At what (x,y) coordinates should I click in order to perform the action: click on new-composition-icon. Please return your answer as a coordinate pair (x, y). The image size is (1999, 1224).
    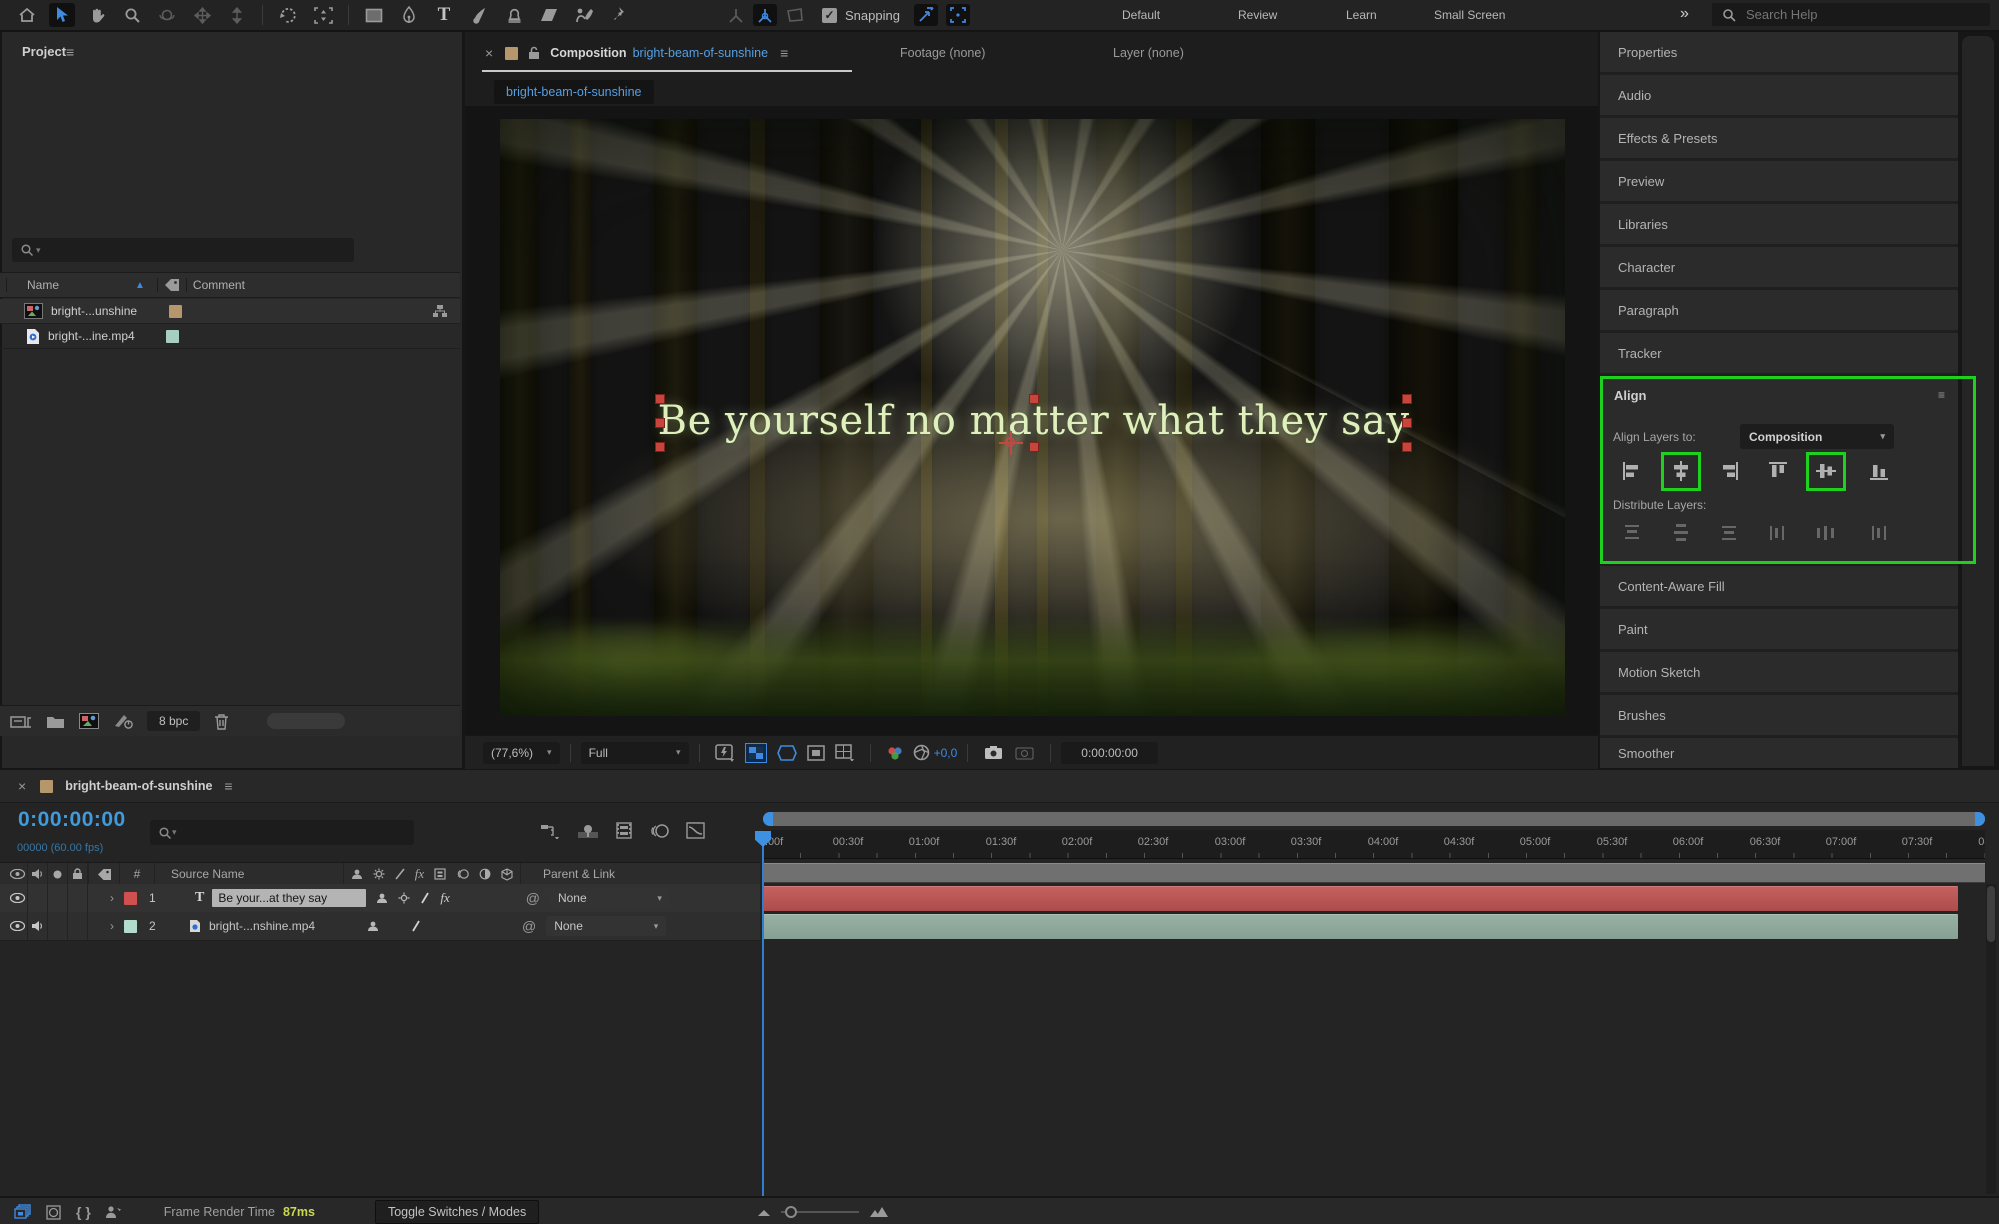
    Looking at the image, I should click on (89, 721).